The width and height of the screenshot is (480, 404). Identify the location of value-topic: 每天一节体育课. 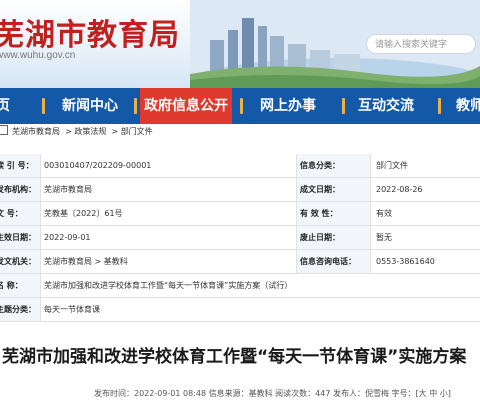
(72, 309).